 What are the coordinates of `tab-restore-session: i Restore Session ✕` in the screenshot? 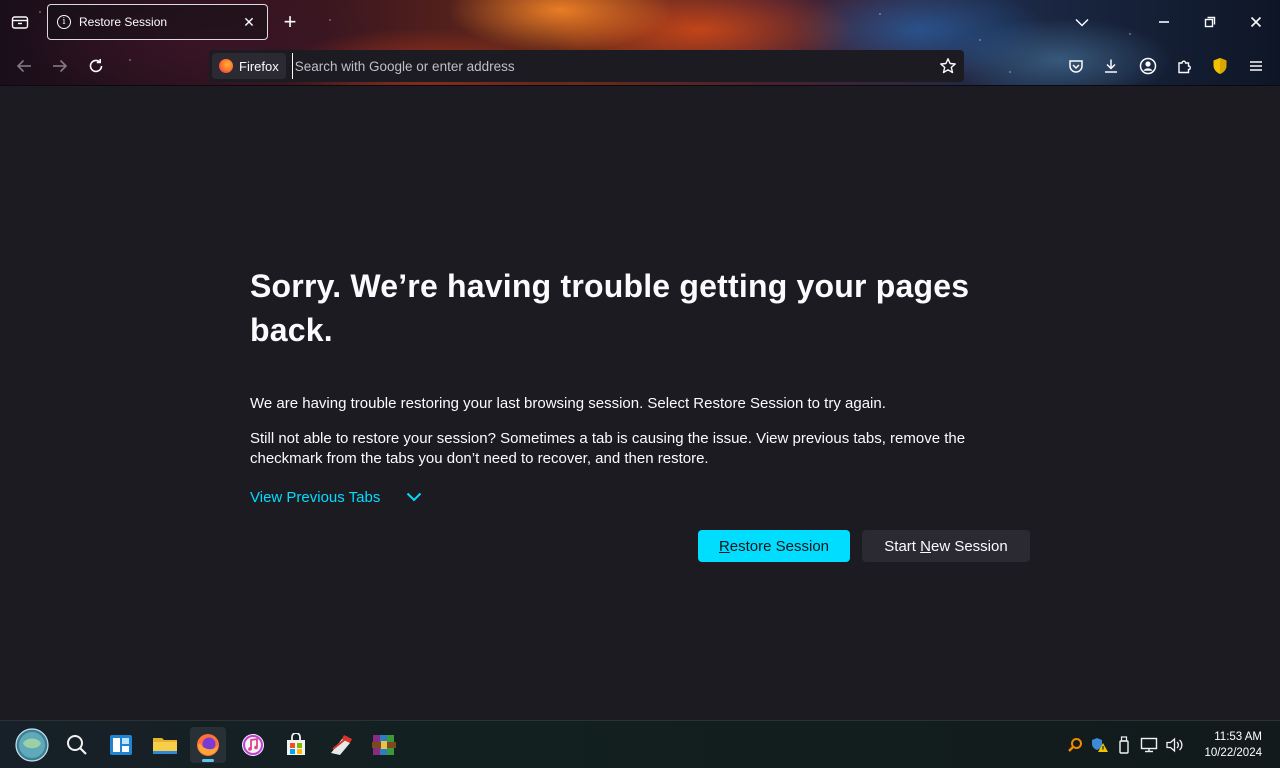 It's located at (157, 22).